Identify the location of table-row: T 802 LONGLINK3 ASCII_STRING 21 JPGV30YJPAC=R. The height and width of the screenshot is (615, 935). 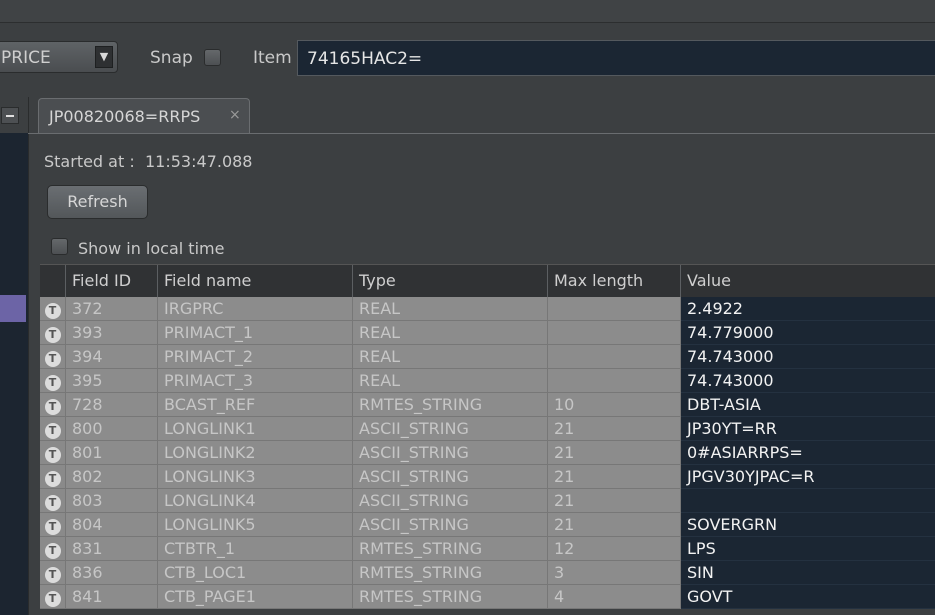
(487, 477).